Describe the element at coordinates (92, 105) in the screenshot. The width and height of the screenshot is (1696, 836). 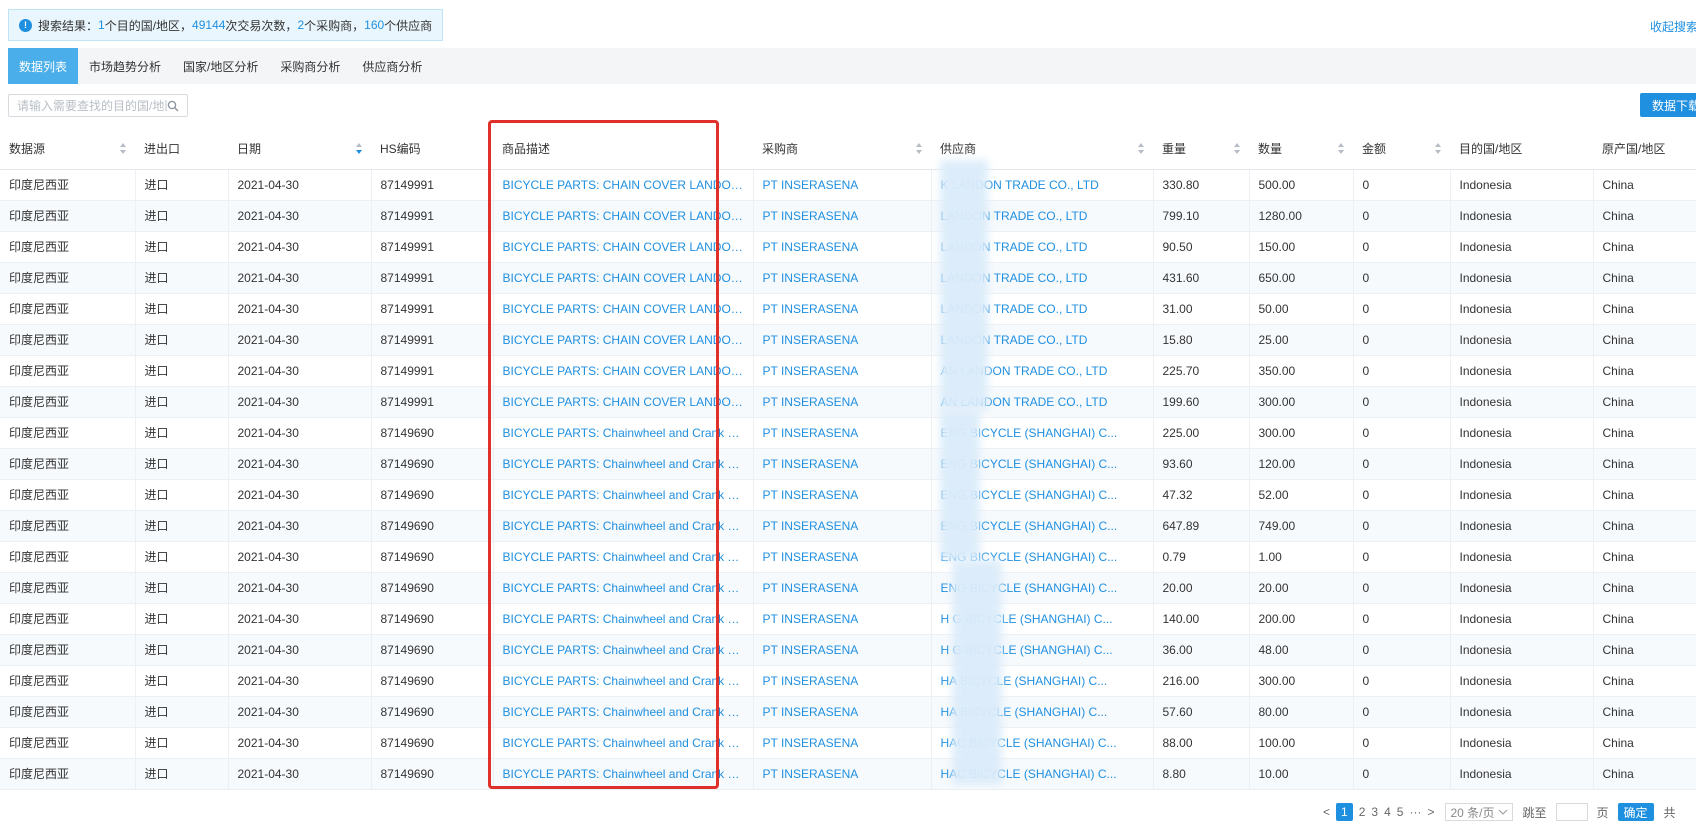
I see `destination-search-input` at that location.